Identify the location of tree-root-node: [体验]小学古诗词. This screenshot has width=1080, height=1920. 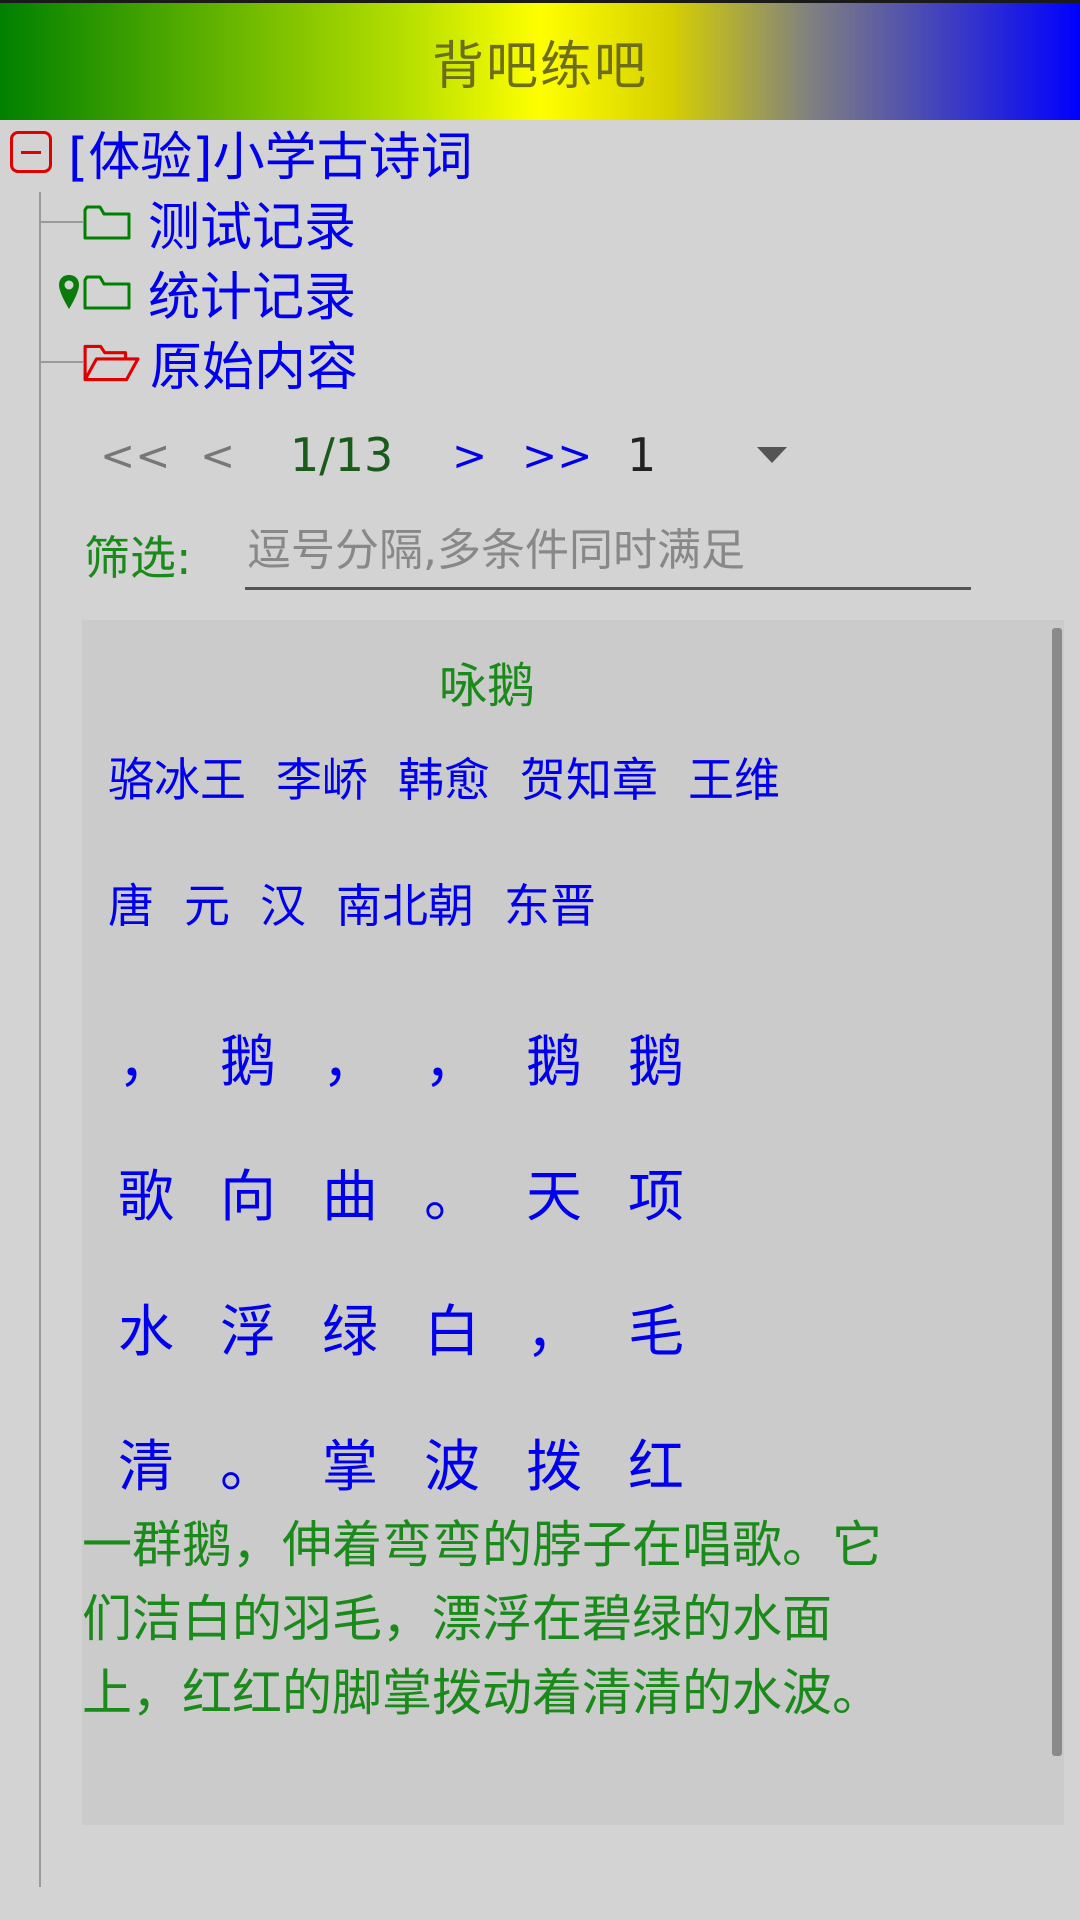
(241, 156).